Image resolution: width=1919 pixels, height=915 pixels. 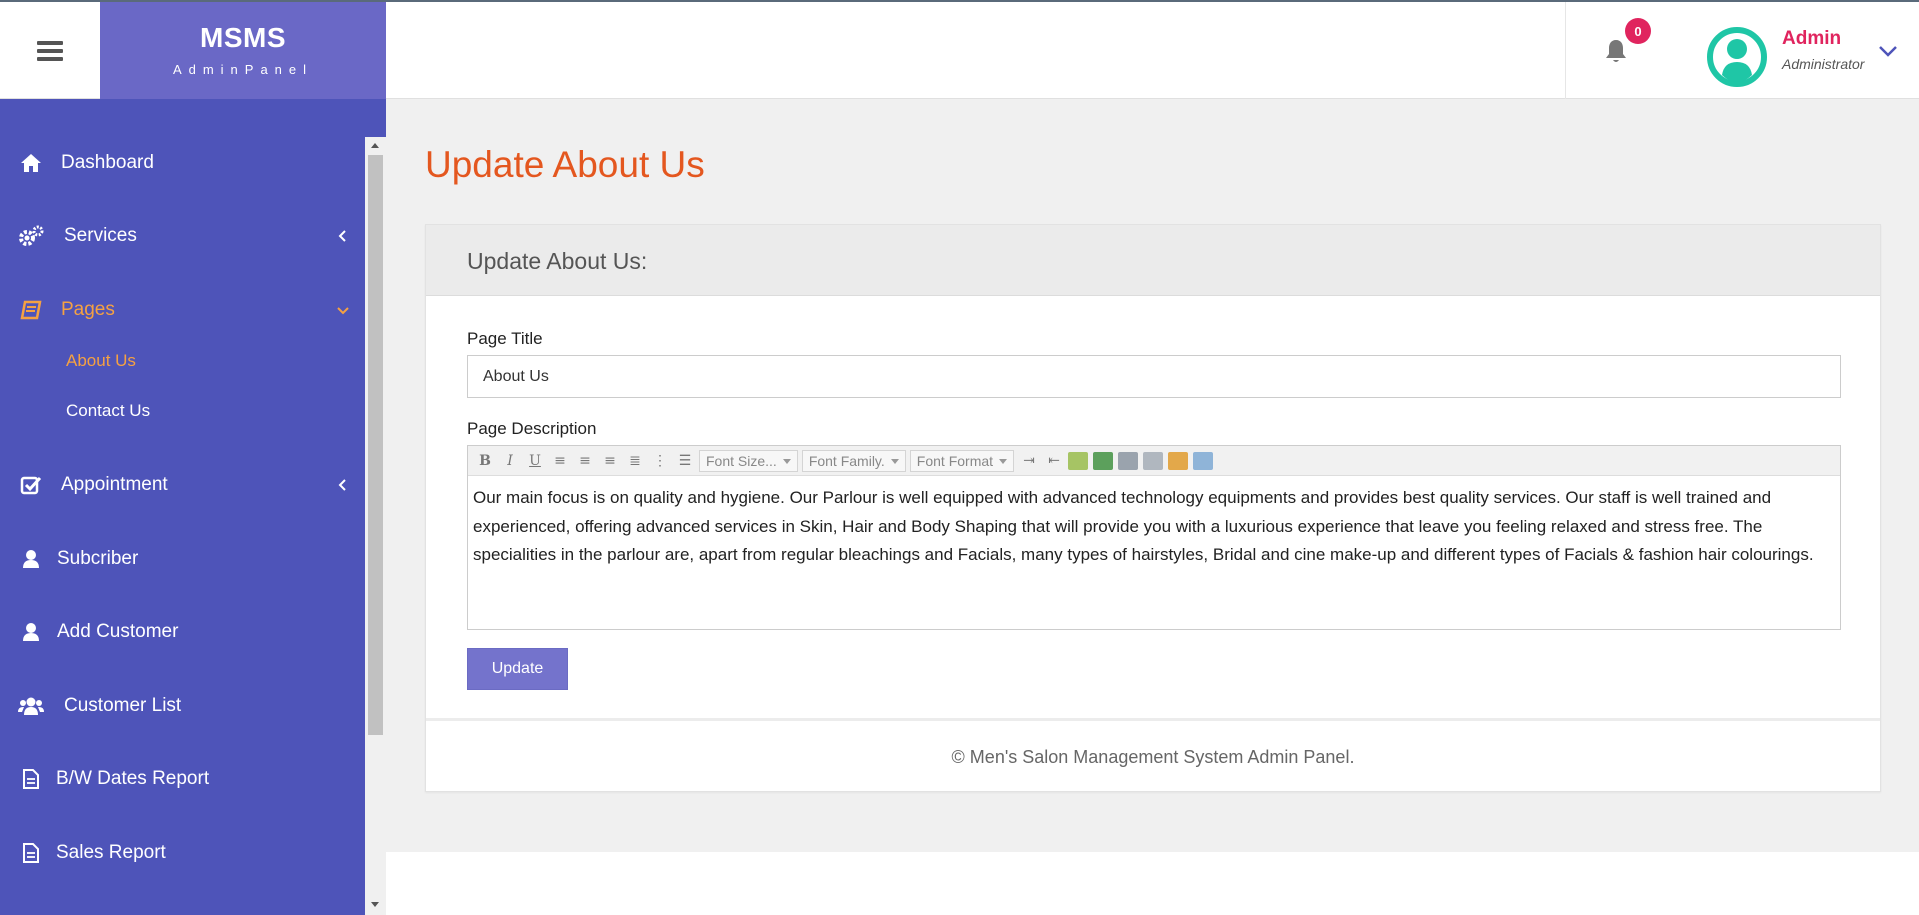 What do you see at coordinates (375, 445) in the screenshot?
I see `scrollbar-thumb` at bounding box center [375, 445].